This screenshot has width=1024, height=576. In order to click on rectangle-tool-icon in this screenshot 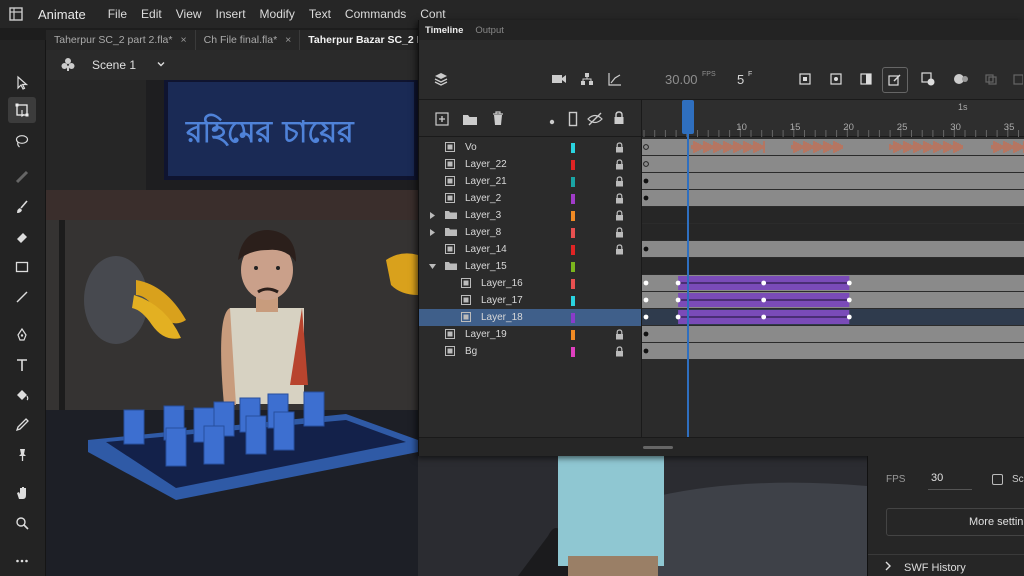, I will do `click(22, 267)`.